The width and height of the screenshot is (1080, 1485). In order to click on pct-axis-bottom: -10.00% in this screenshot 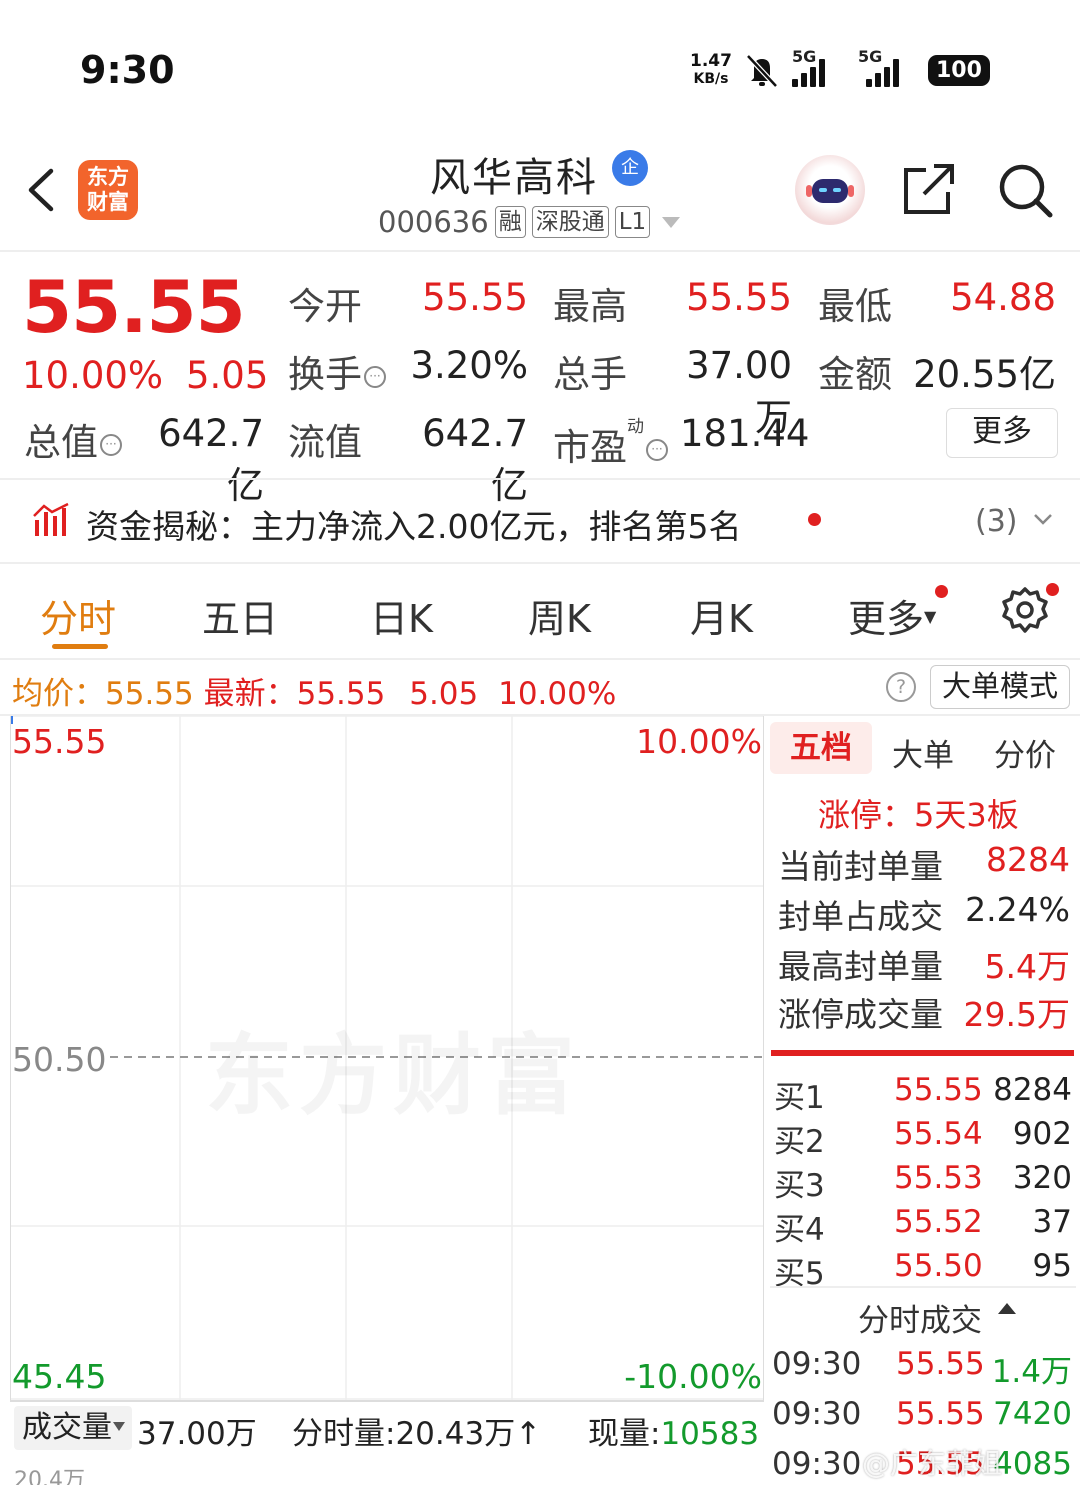, I will do `click(693, 1376)`.